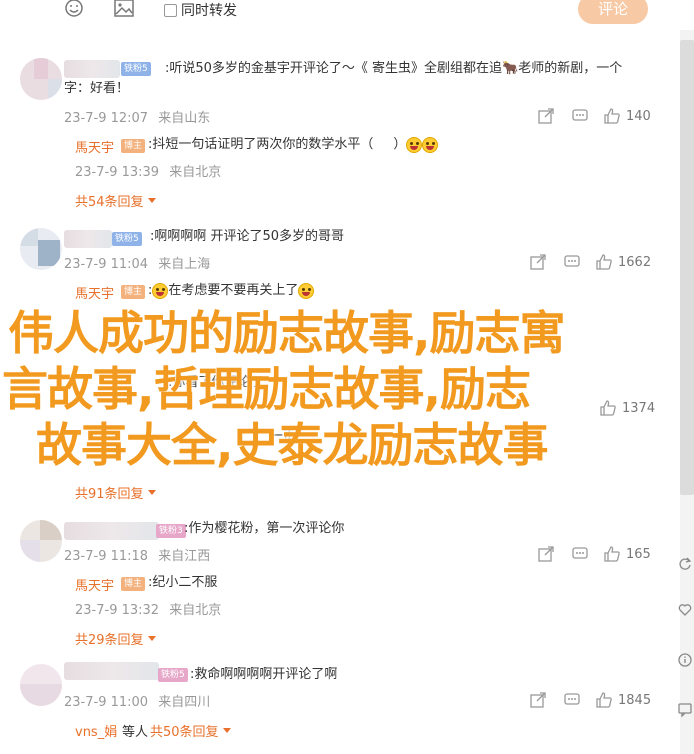  What do you see at coordinates (106, 702) in the screenshot?
I see `comment-date: 23-7-9 11:00` at bounding box center [106, 702].